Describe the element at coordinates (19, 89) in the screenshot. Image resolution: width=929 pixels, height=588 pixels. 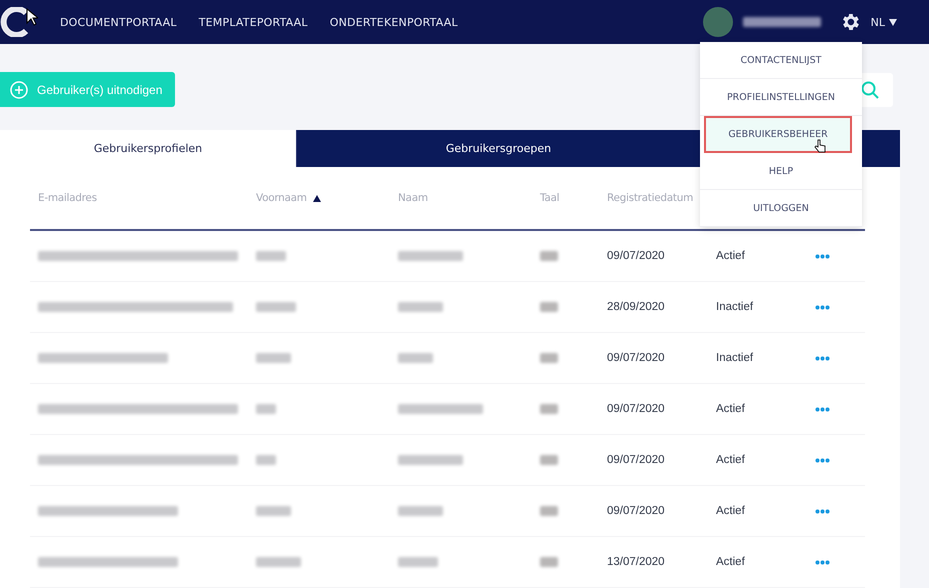
I see `plus-circle-icon` at that location.